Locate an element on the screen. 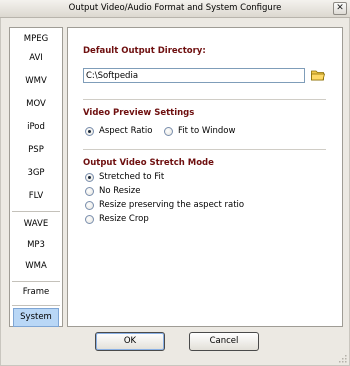 This screenshot has height=366, width=350. no-resize-radio: No Resize is located at coordinates (113, 191).